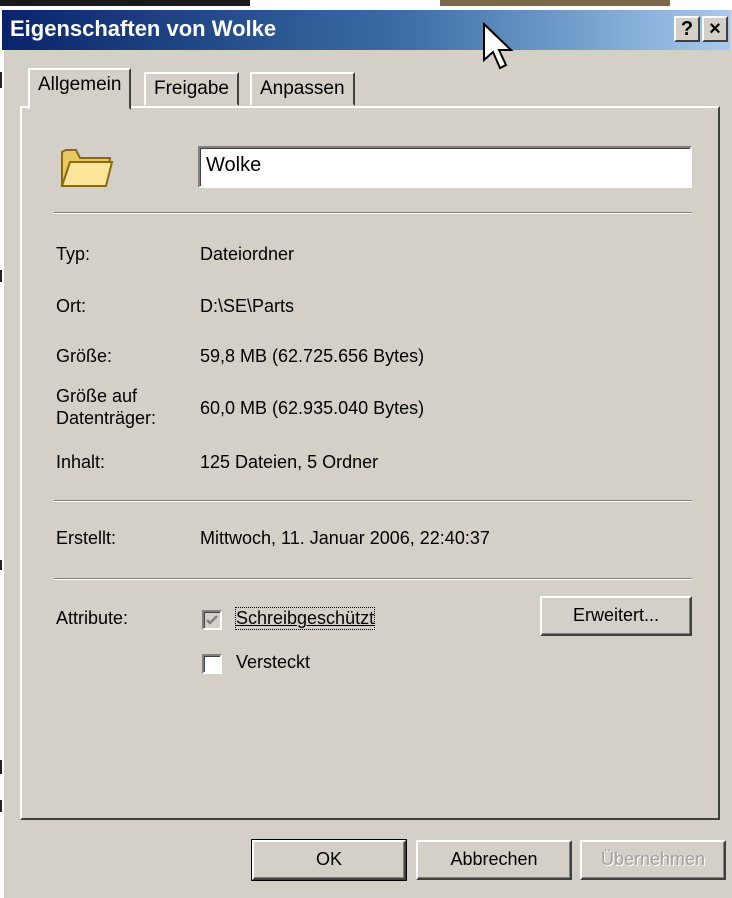 Image resolution: width=732 pixels, height=898 pixels. Describe the element at coordinates (143, 28) in the screenshot. I see `window-title: Eigenschaften von Wolke` at that location.